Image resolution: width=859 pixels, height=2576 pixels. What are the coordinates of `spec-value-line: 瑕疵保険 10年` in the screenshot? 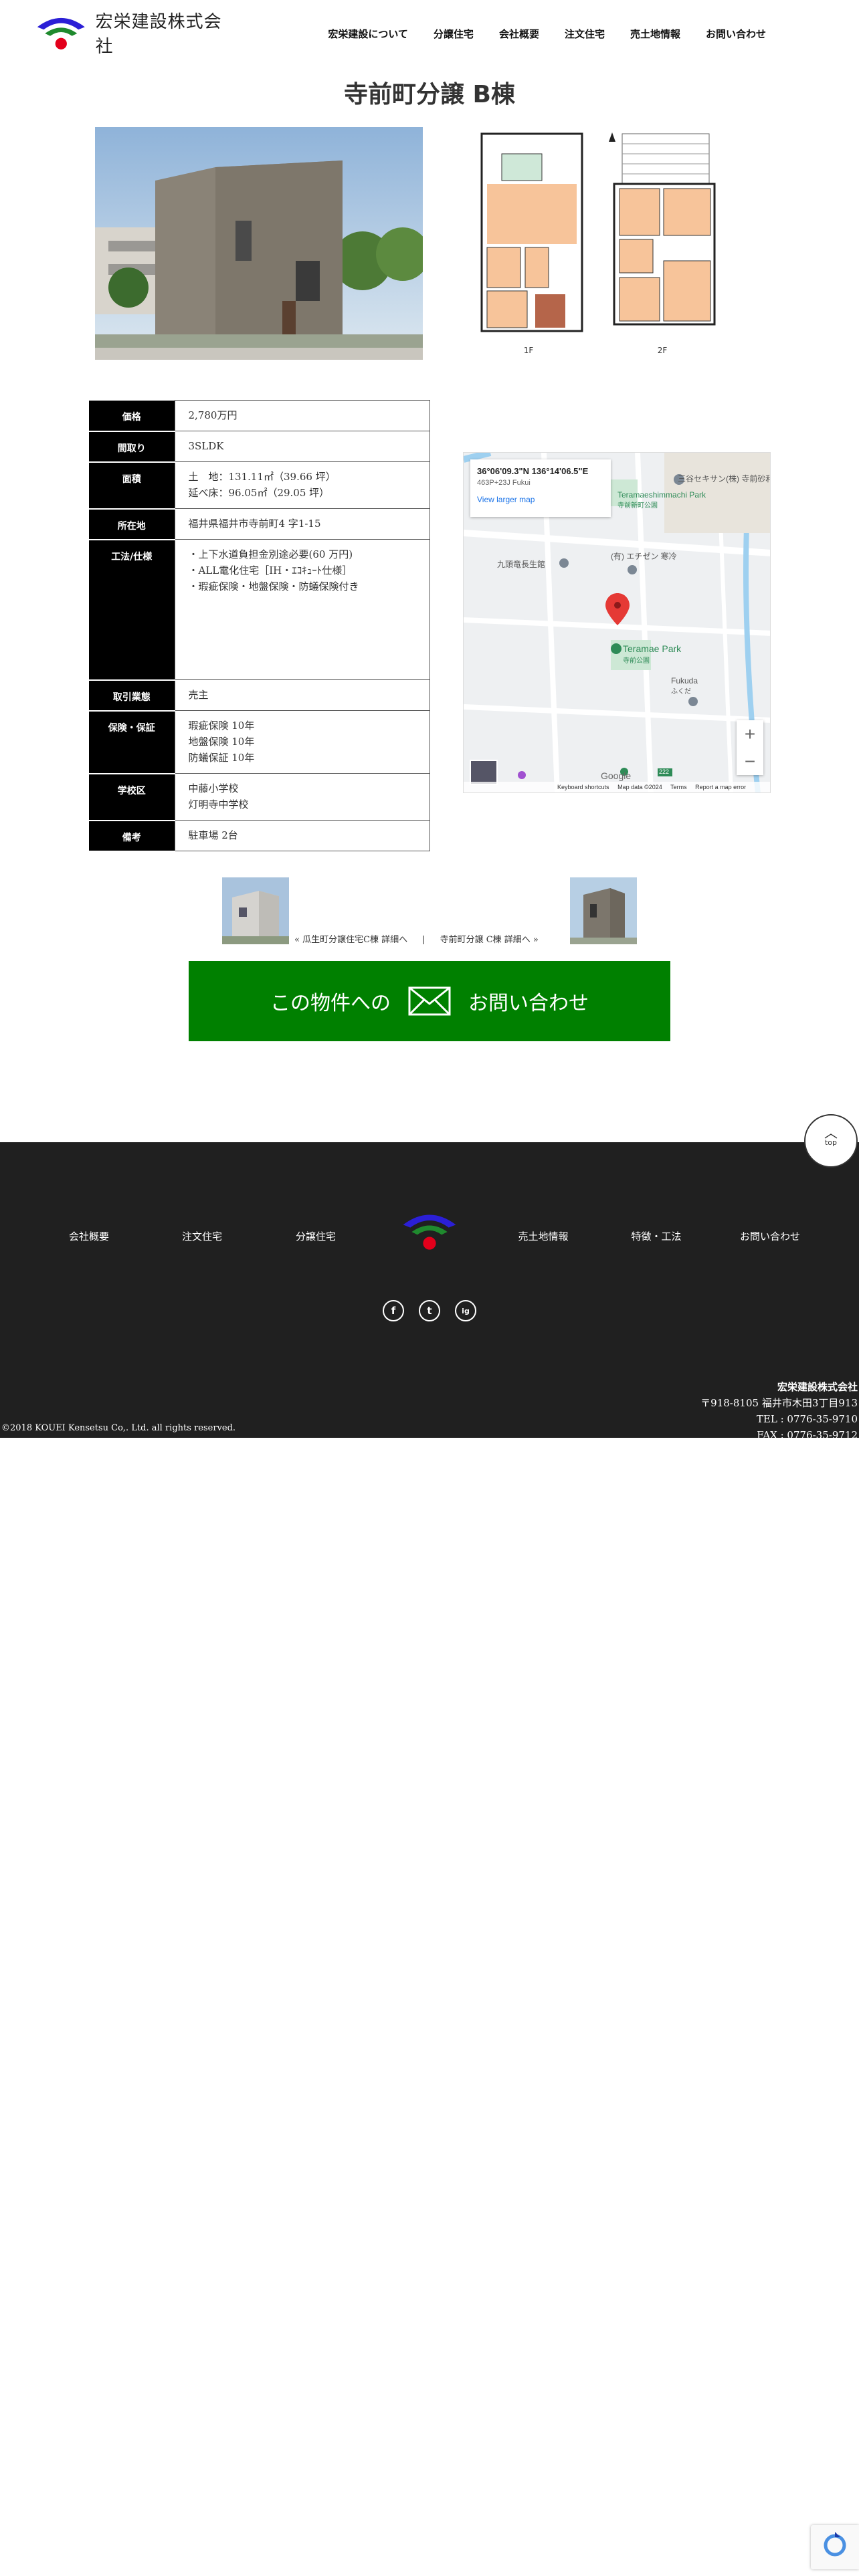 It's located at (221, 726).